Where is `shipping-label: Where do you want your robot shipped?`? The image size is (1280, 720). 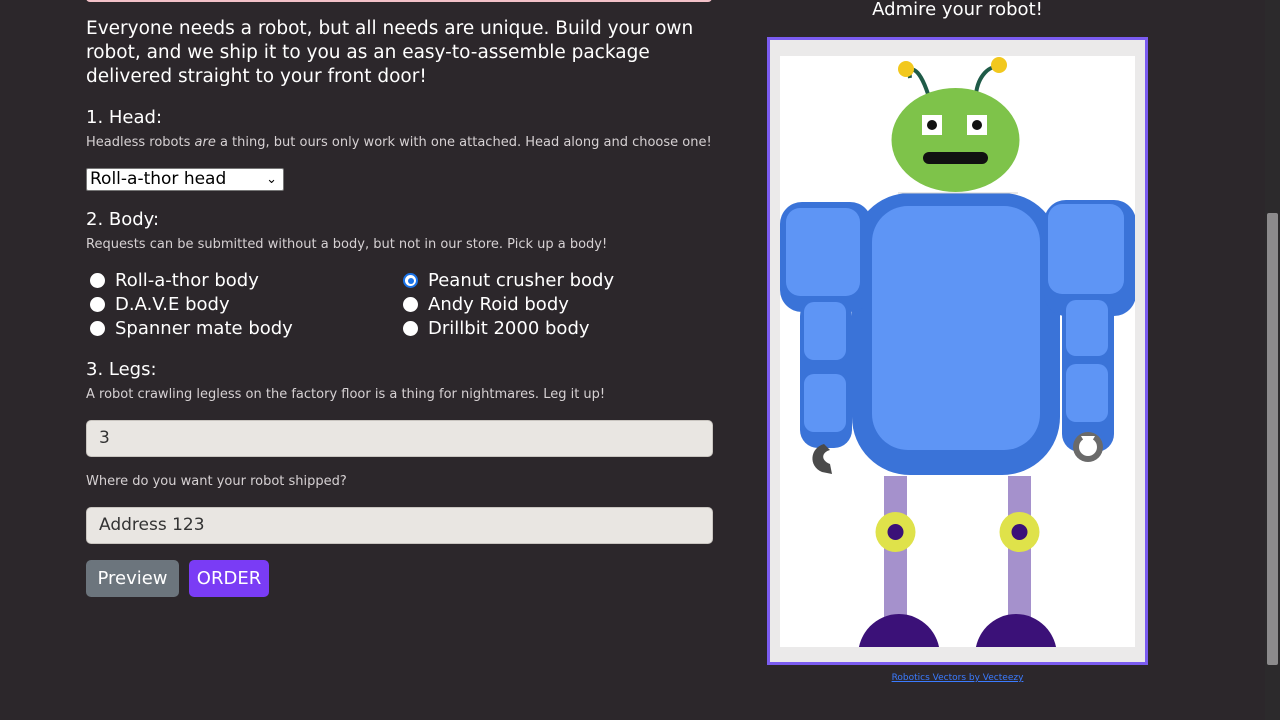
shipping-label: Where do you want your robot shipped? is located at coordinates (216, 481).